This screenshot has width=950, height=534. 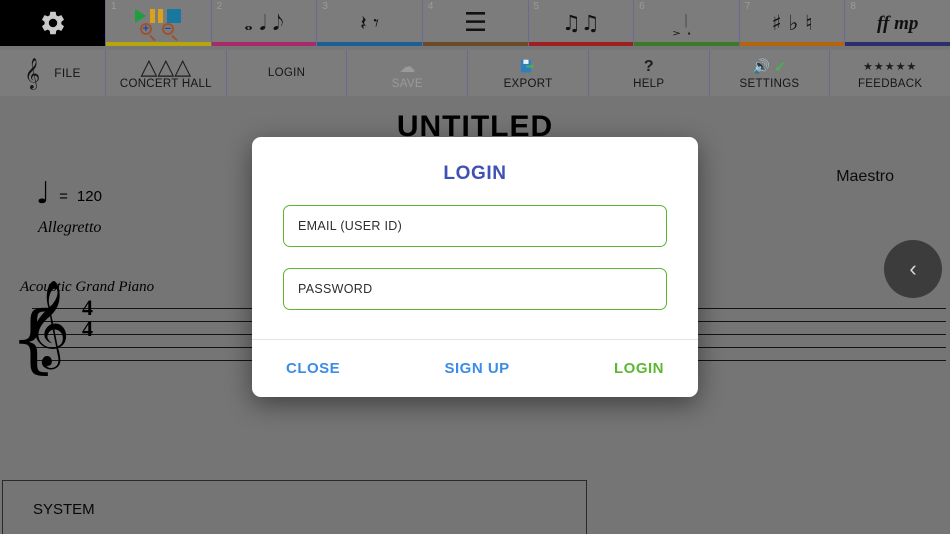 I want to click on palette-tab-2: 2 𝅝 𝅘𝅥 𝅘𝅥𝅮, so click(x=263, y=23).